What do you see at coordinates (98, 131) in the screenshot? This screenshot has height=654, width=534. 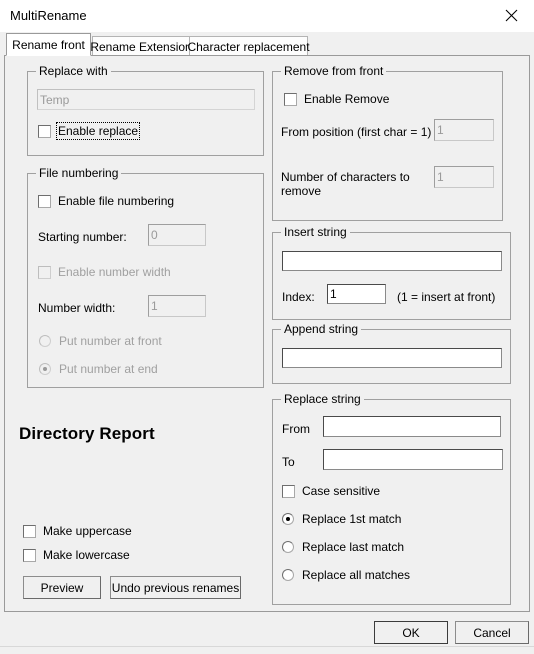 I see `enable-replace-label: Enable replace` at bounding box center [98, 131].